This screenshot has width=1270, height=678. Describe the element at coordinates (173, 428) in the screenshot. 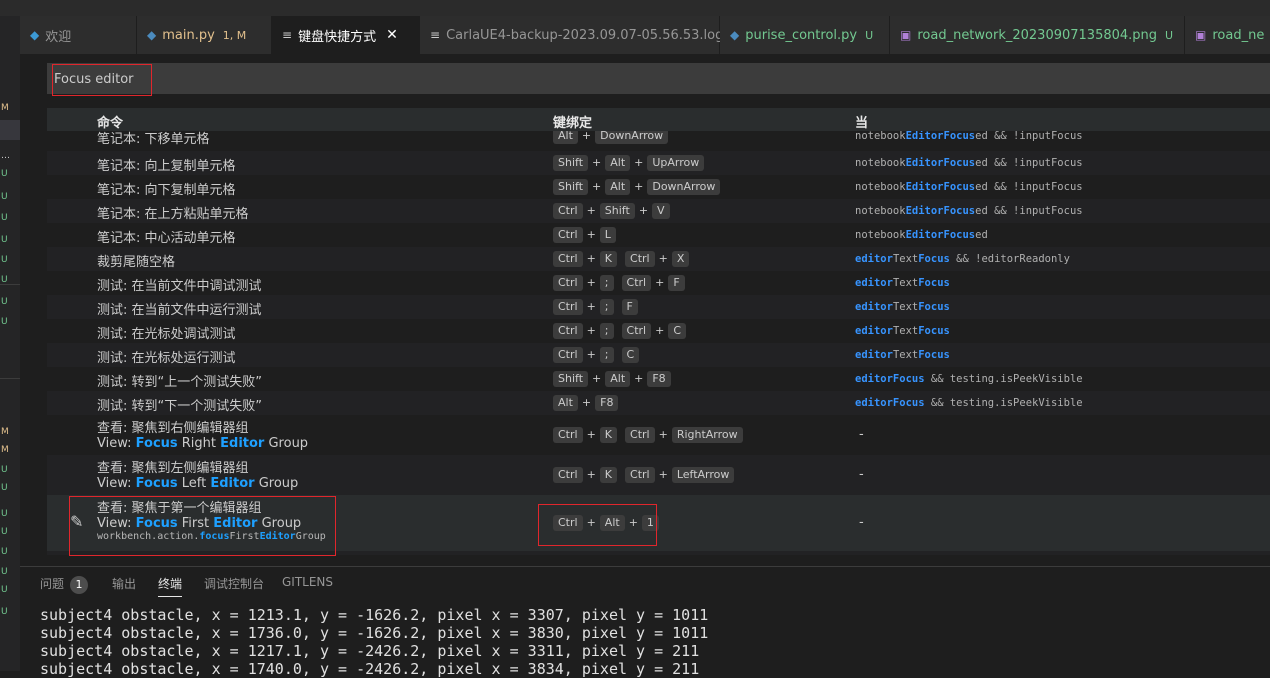

I see `command-title: 查看: 聚焦到右侧编辑器组` at that location.